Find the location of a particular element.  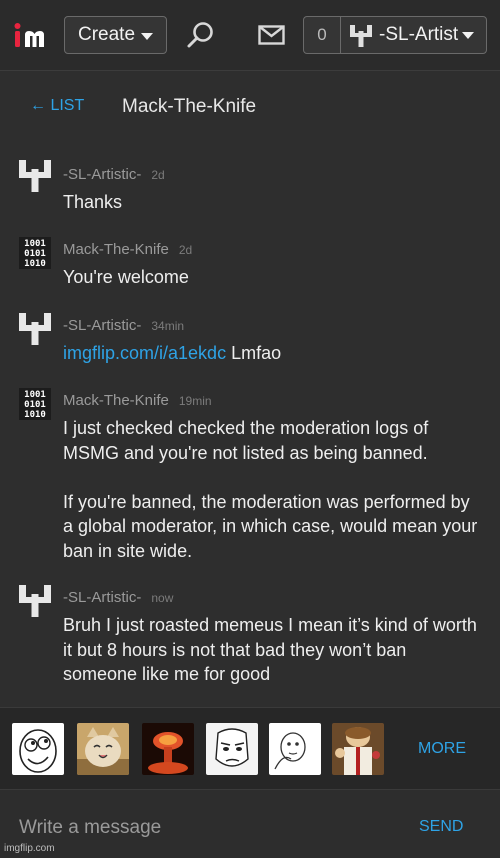

more-stickers-button: MORE is located at coordinates (442, 749).